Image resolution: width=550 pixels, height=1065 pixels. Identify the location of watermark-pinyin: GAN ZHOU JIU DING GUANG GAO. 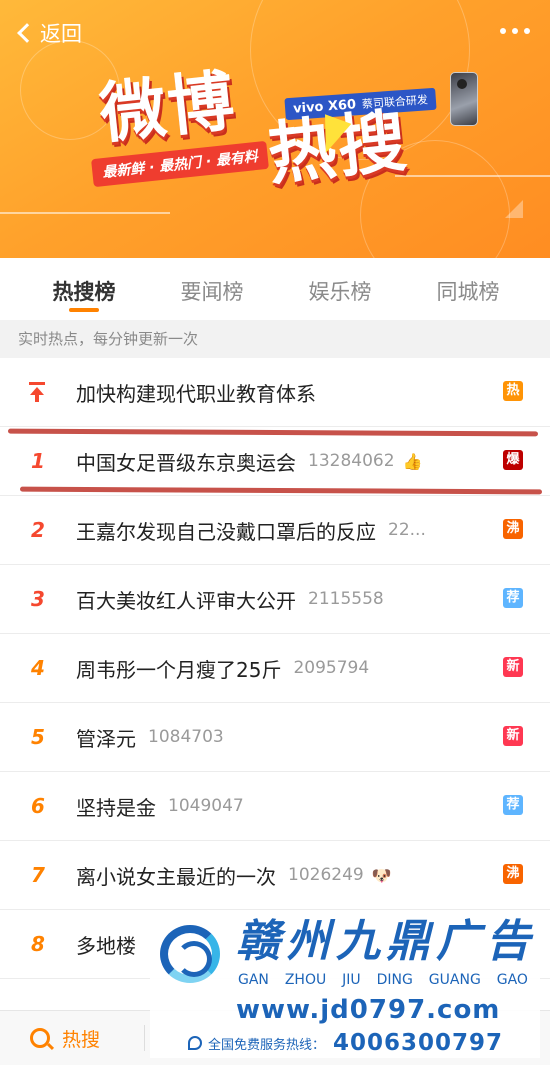
(383, 980).